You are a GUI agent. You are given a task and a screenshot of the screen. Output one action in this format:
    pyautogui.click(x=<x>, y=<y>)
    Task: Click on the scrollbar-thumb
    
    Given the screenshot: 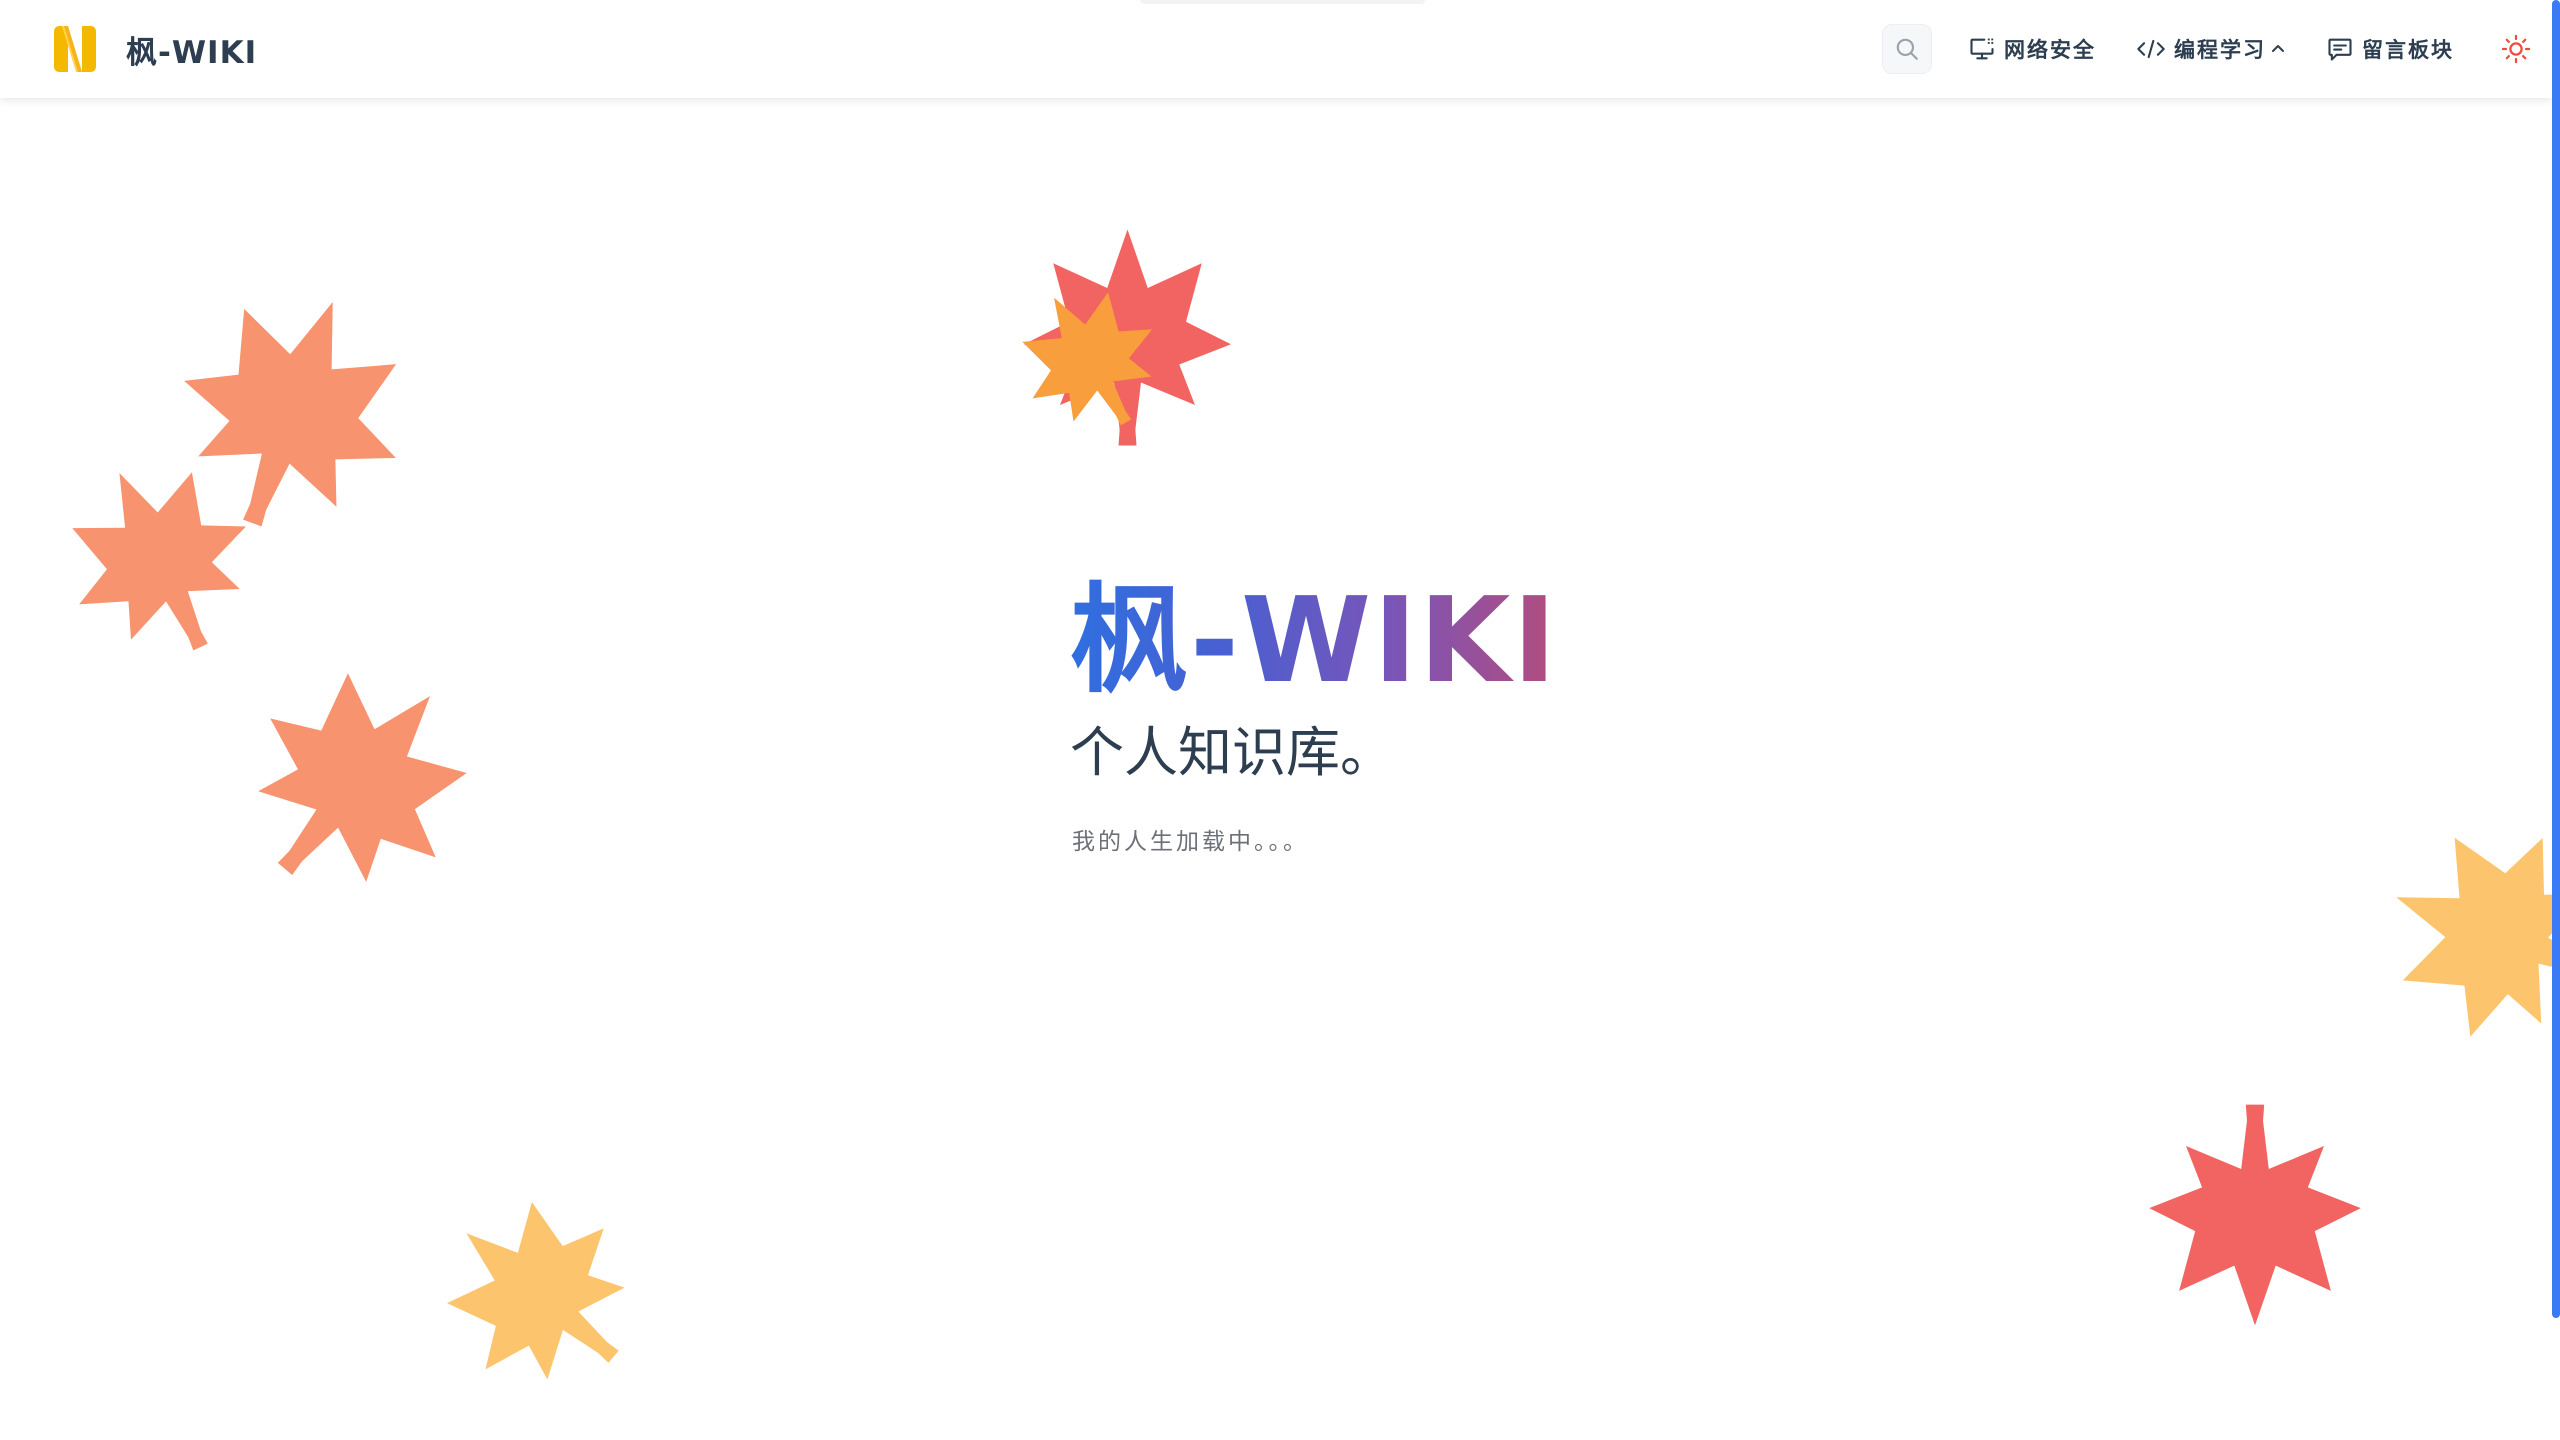 What is the action you would take?
    pyautogui.click(x=2556, y=659)
    